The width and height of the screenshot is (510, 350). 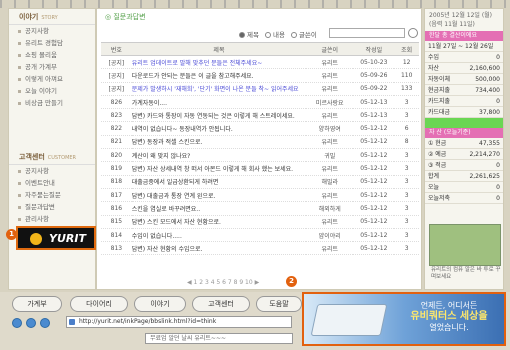 What do you see at coordinates (116, 128) in the screenshot?
I see `row-number: 822` at bounding box center [116, 128].